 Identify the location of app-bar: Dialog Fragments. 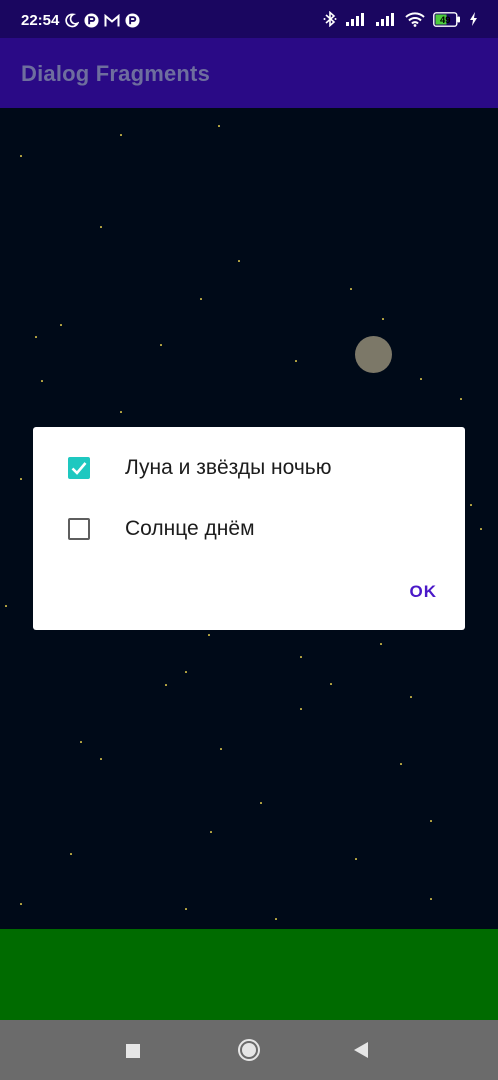
(249, 73).